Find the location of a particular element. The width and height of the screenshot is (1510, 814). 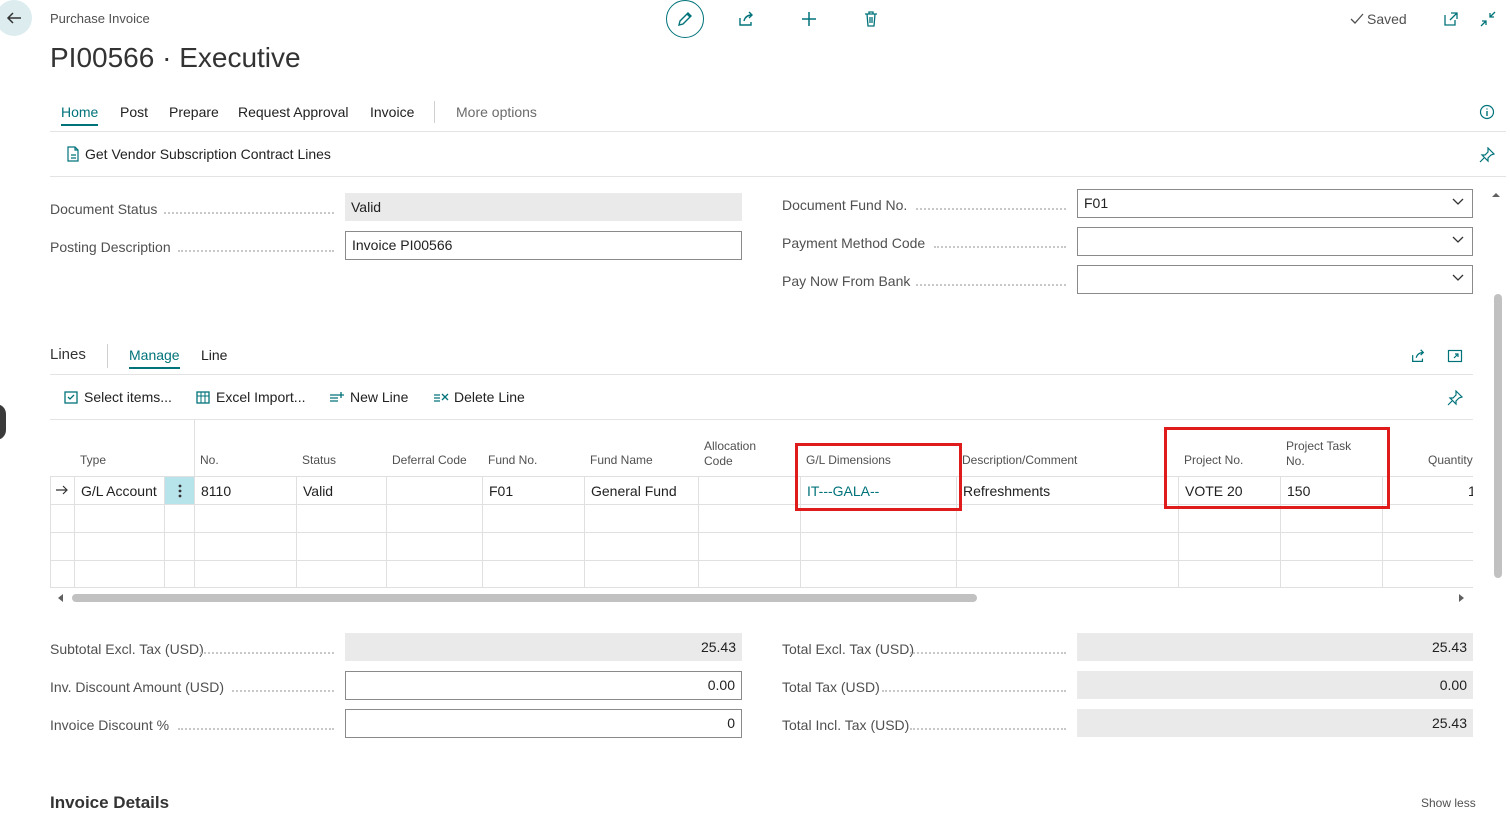

subtotal-field: 25.43 is located at coordinates (543, 647).